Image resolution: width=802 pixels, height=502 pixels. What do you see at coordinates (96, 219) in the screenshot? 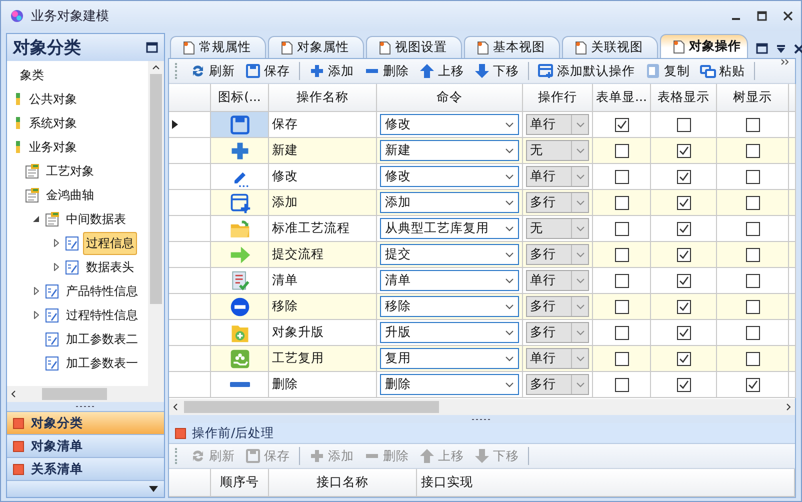
I see `tree-item: 中间数据表` at bounding box center [96, 219].